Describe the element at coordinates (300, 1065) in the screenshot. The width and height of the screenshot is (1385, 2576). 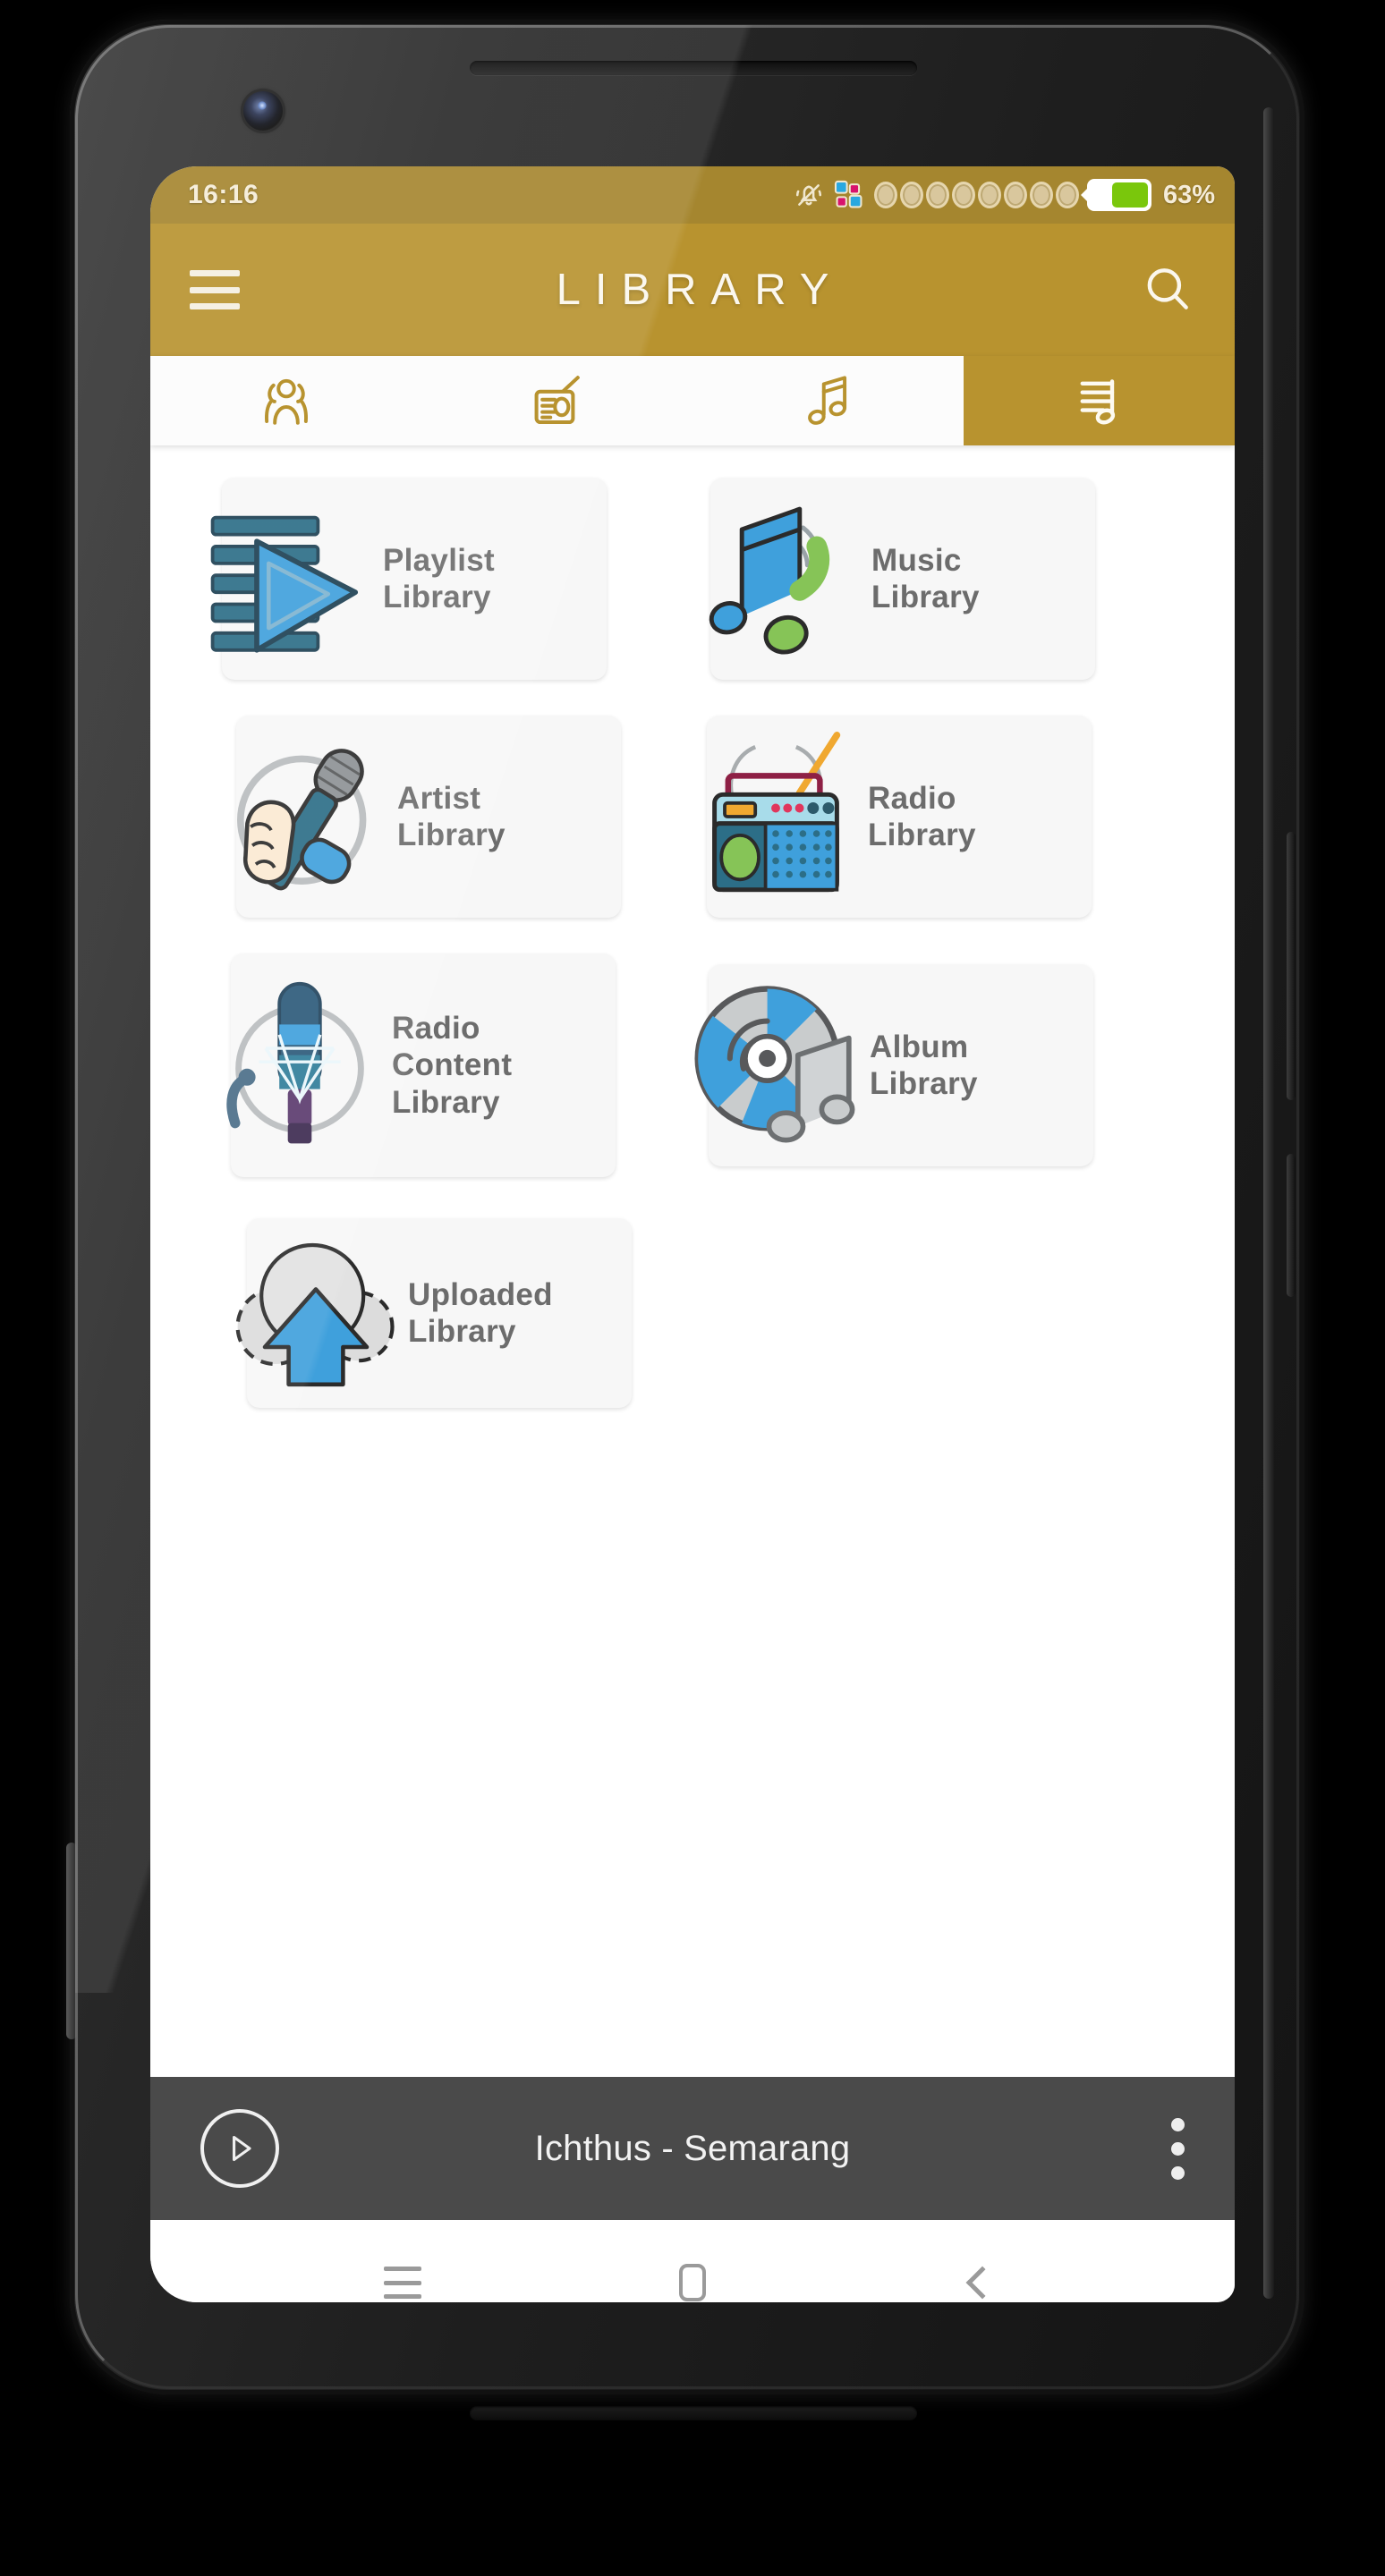
I see `studio-microphone-icon` at that location.